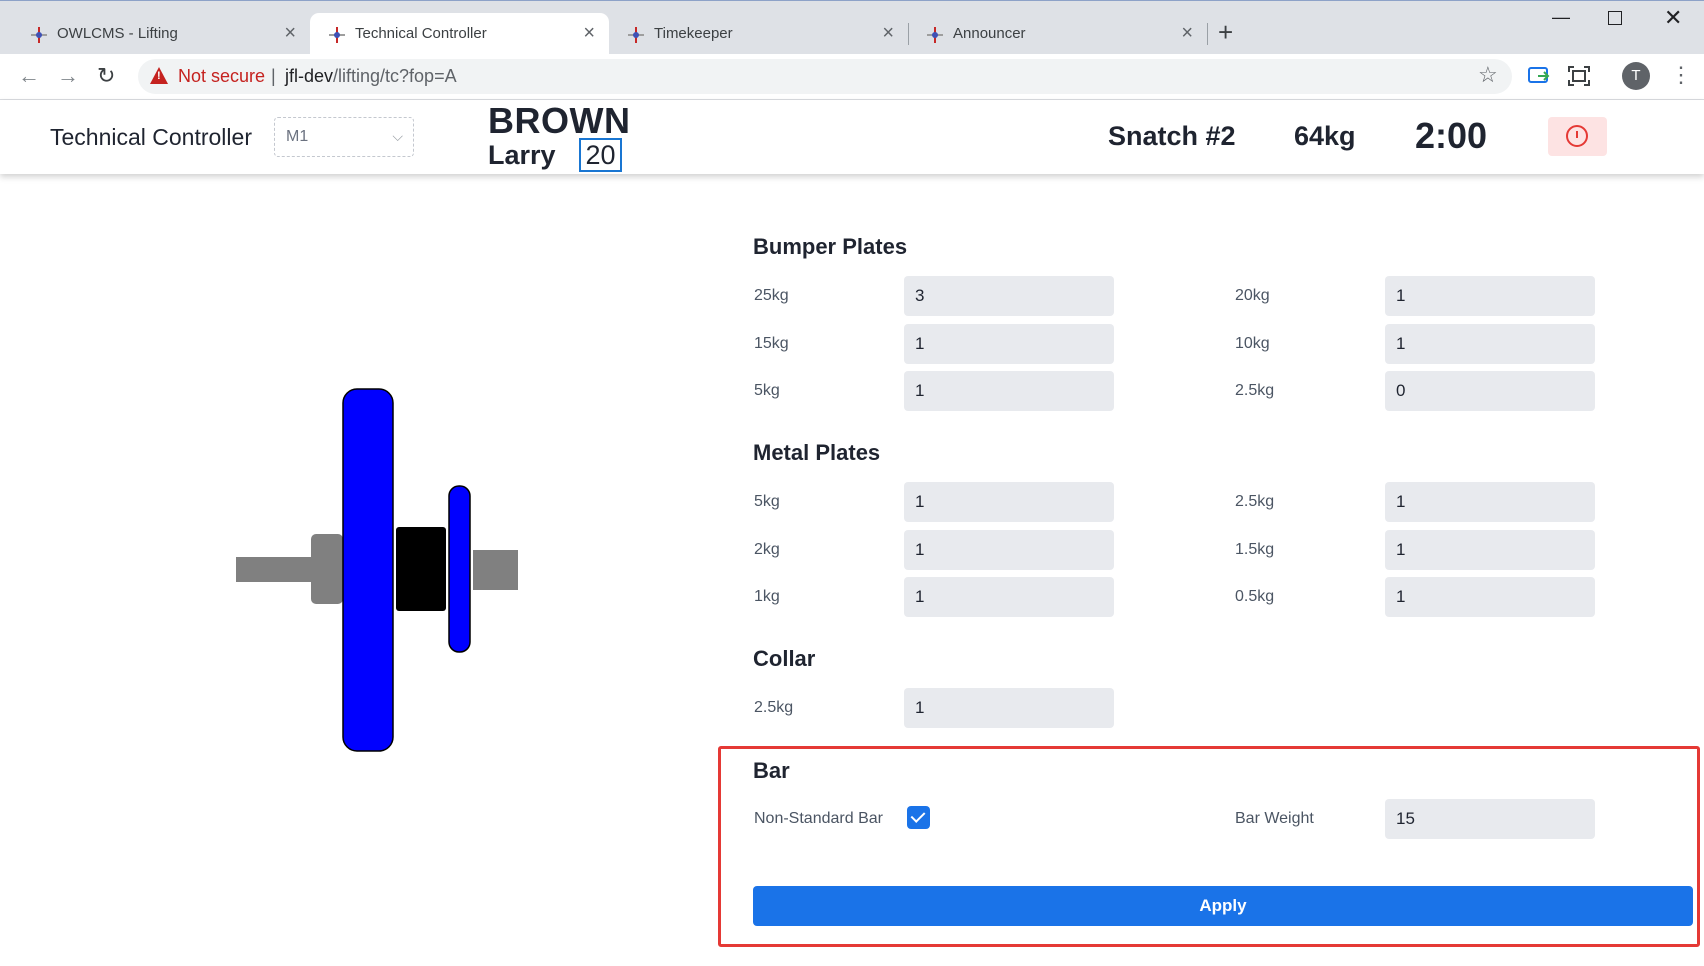 The height and width of the screenshot is (966, 1704). I want to click on cast-extension-icon, so click(1539, 76).